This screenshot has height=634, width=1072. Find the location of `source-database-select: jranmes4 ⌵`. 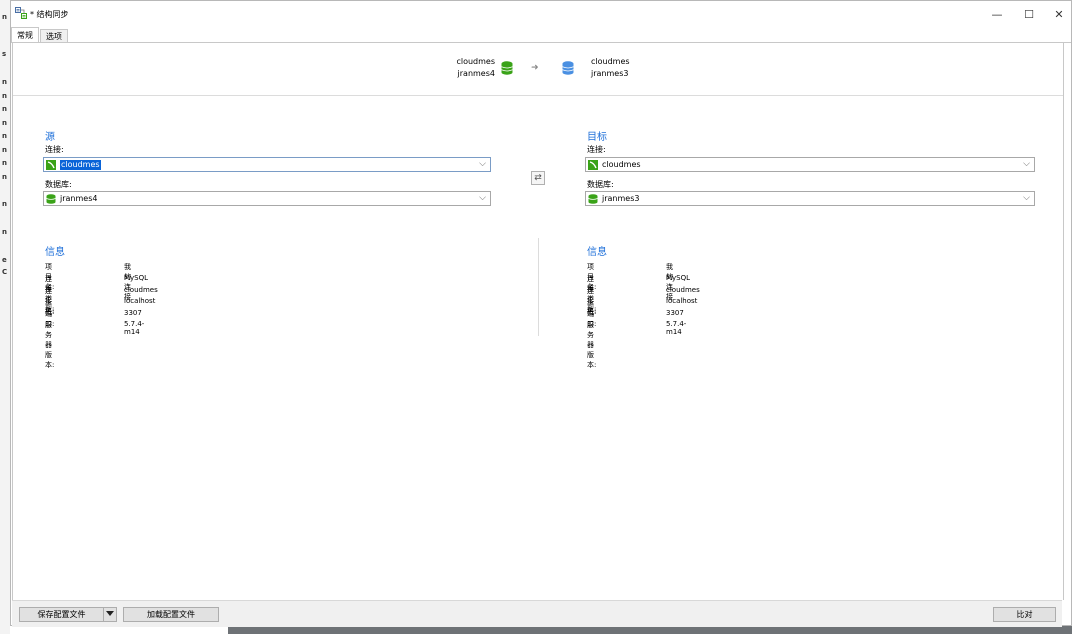

source-database-select: jranmes4 ⌵ is located at coordinates (267, 198).